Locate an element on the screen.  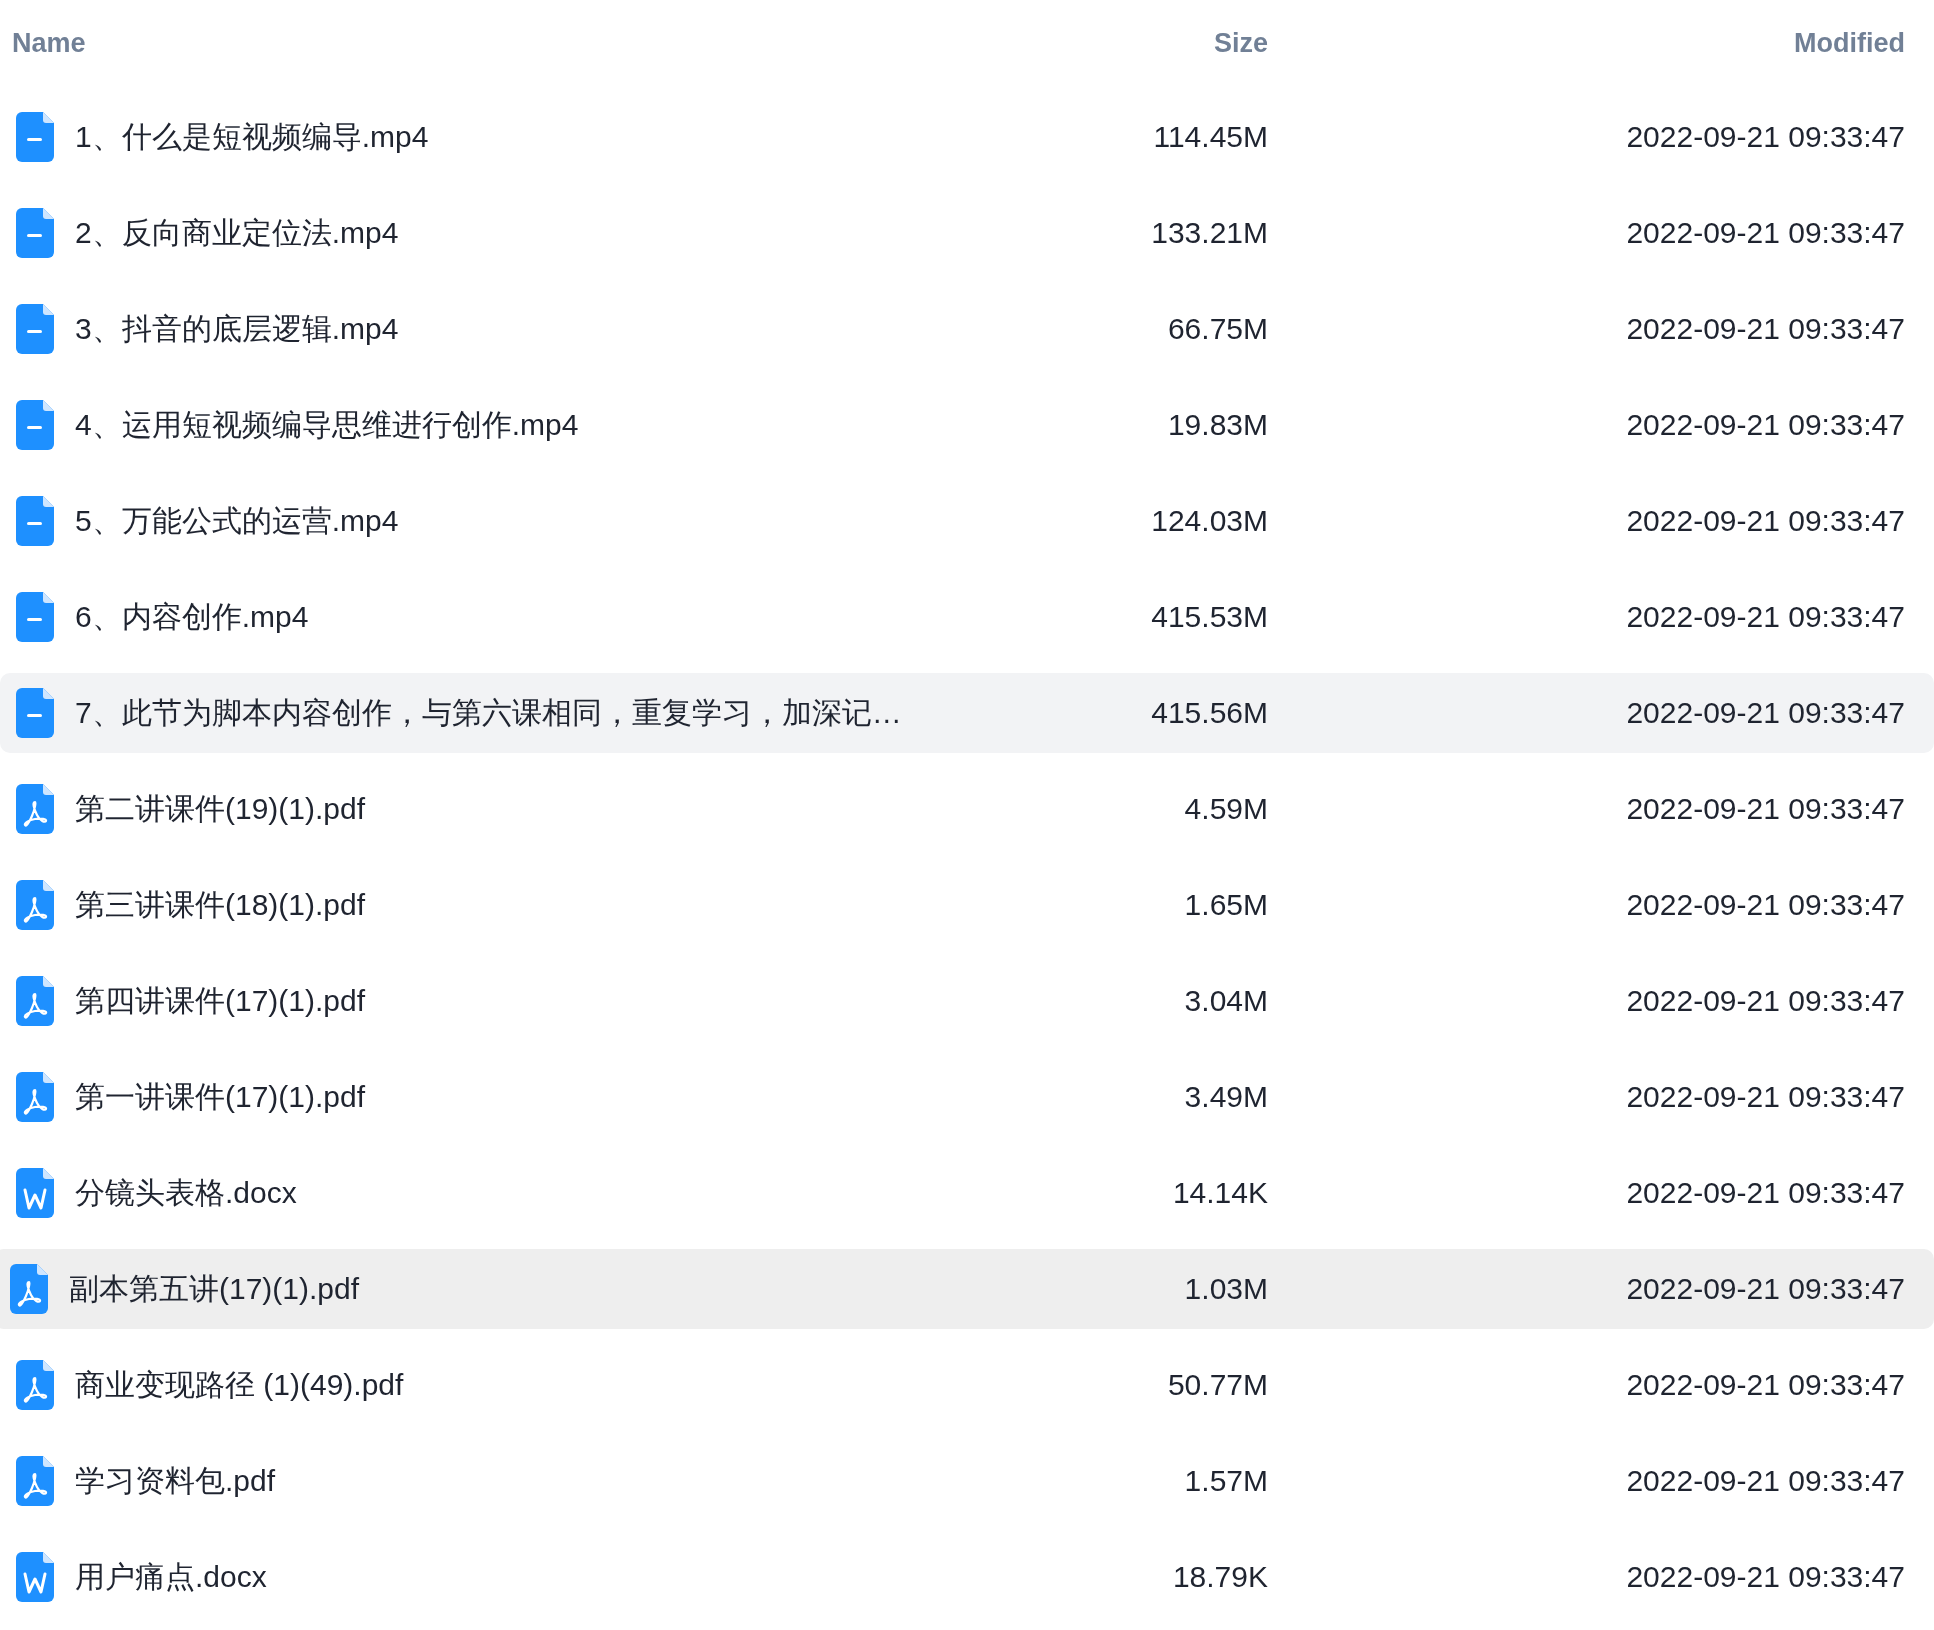
file-name: 第四讲课件(17)(1).pdf is located at coordinates (220, 1000).